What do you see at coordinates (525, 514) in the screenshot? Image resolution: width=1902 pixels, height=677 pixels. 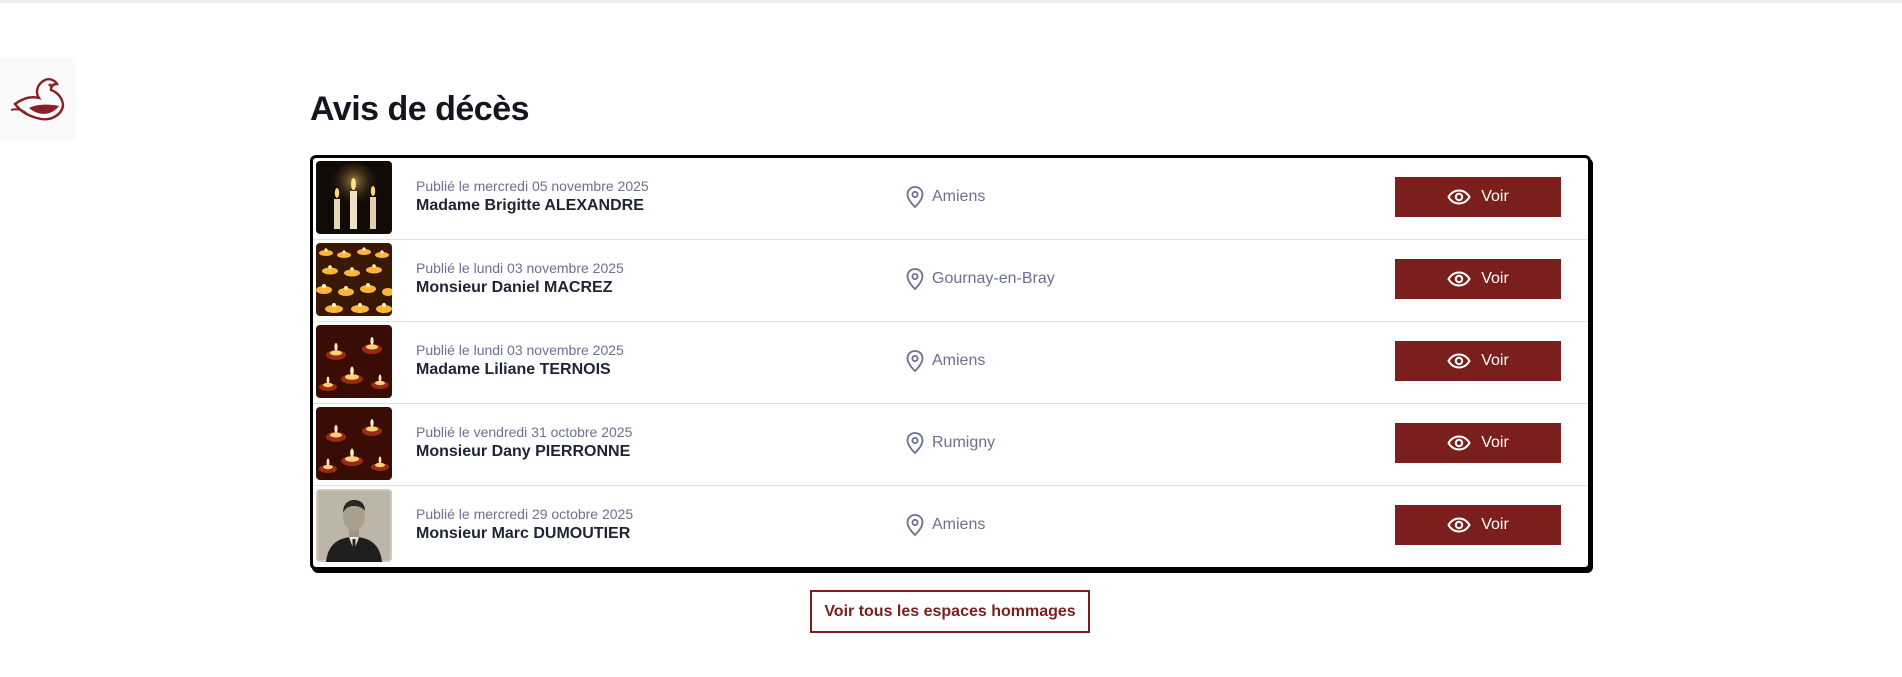 I see `publication-date: Publié le mercredi 29 octobre 2025` at bounding box center [525, 514].